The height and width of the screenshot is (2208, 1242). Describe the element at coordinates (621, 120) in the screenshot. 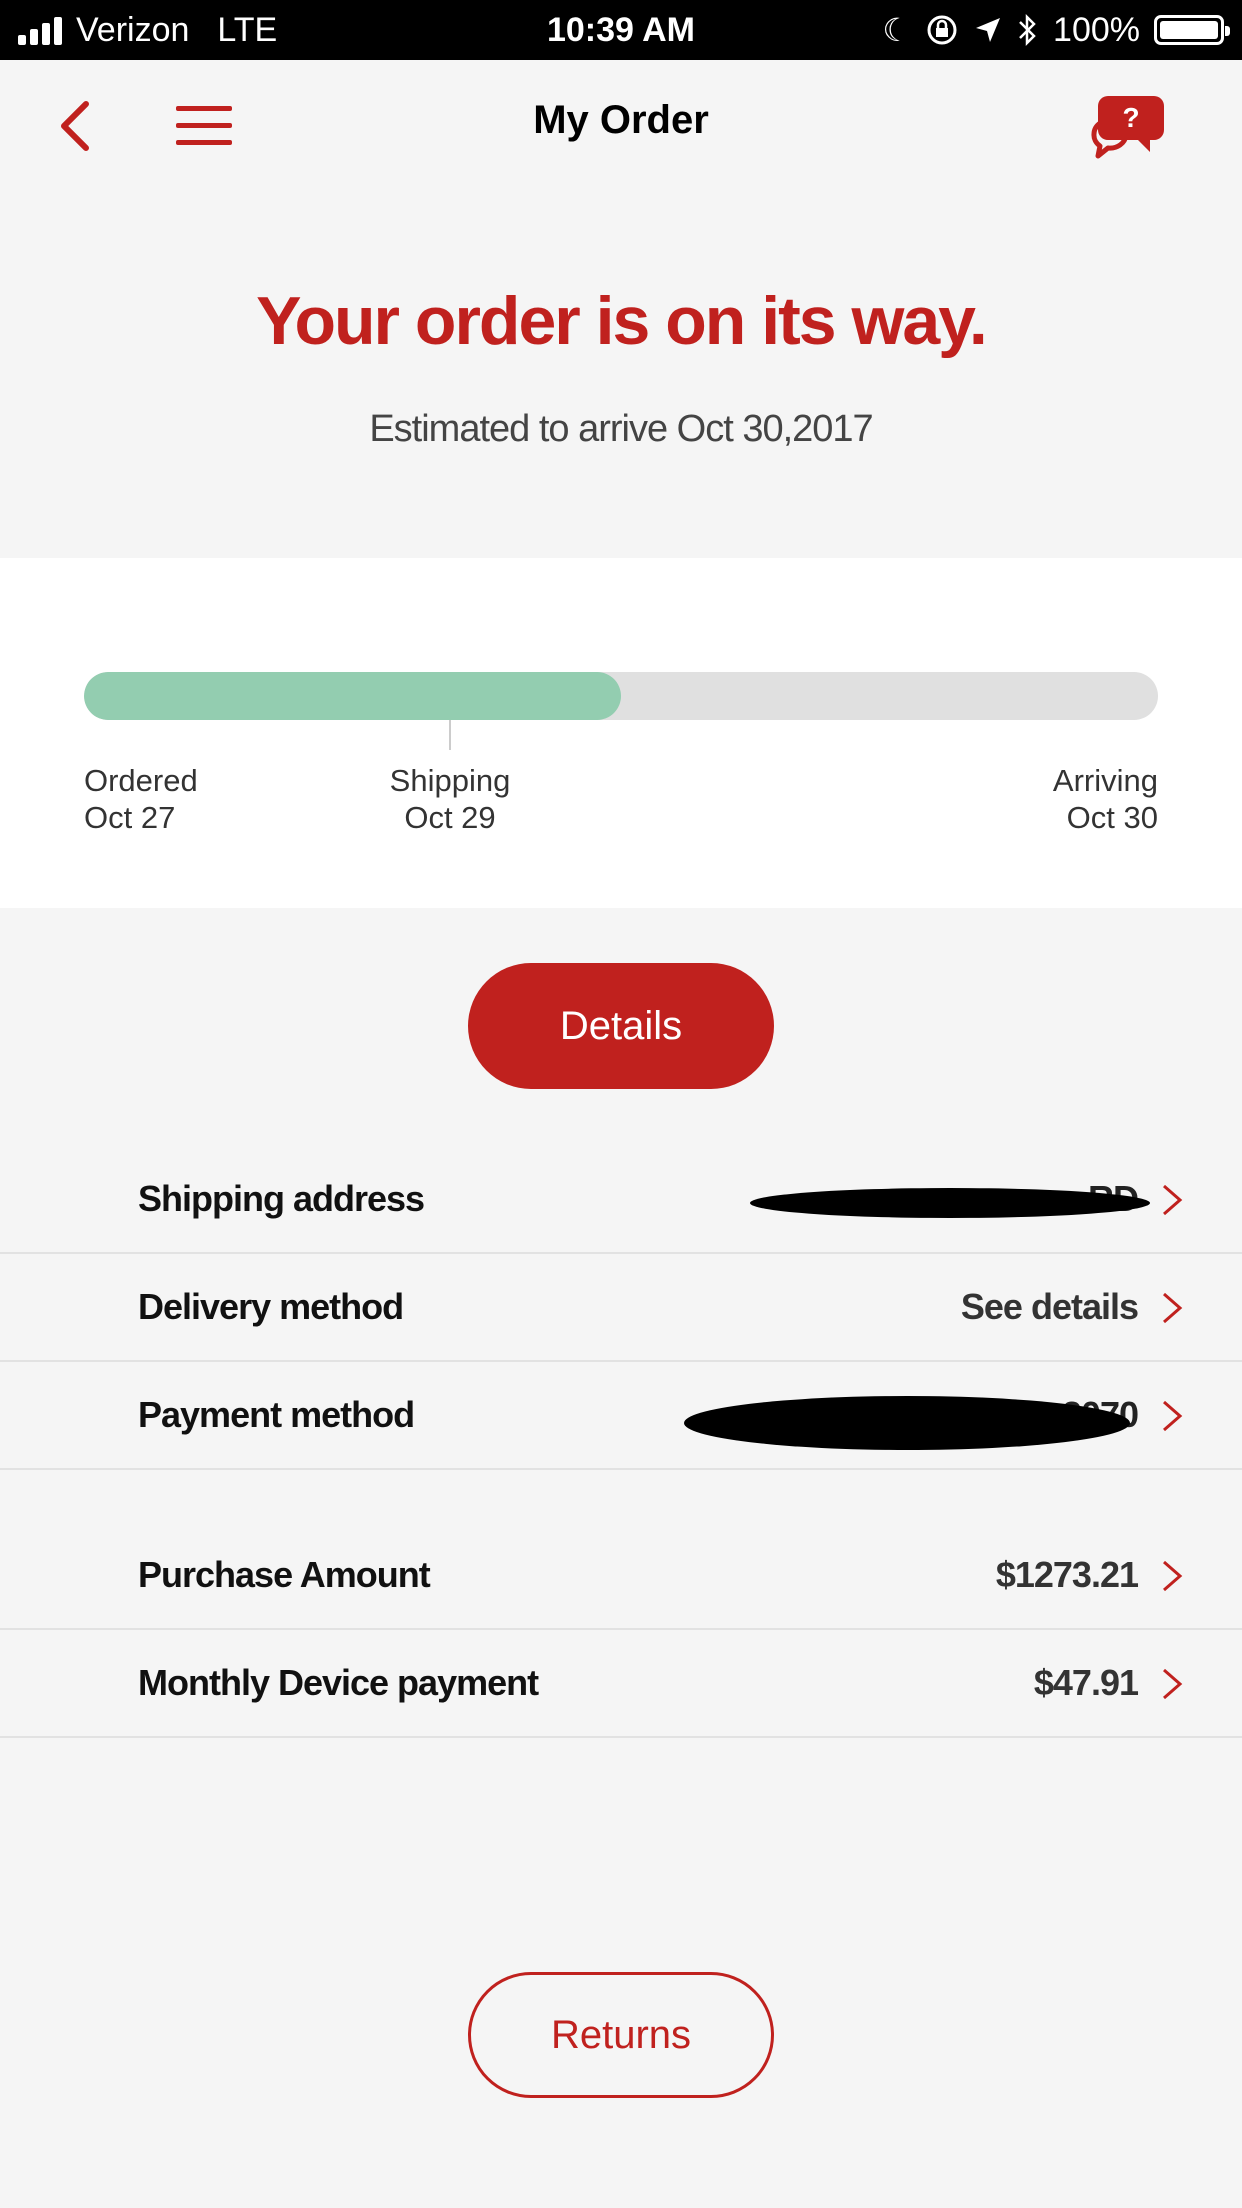

I see `page-title: My Order` at that location.